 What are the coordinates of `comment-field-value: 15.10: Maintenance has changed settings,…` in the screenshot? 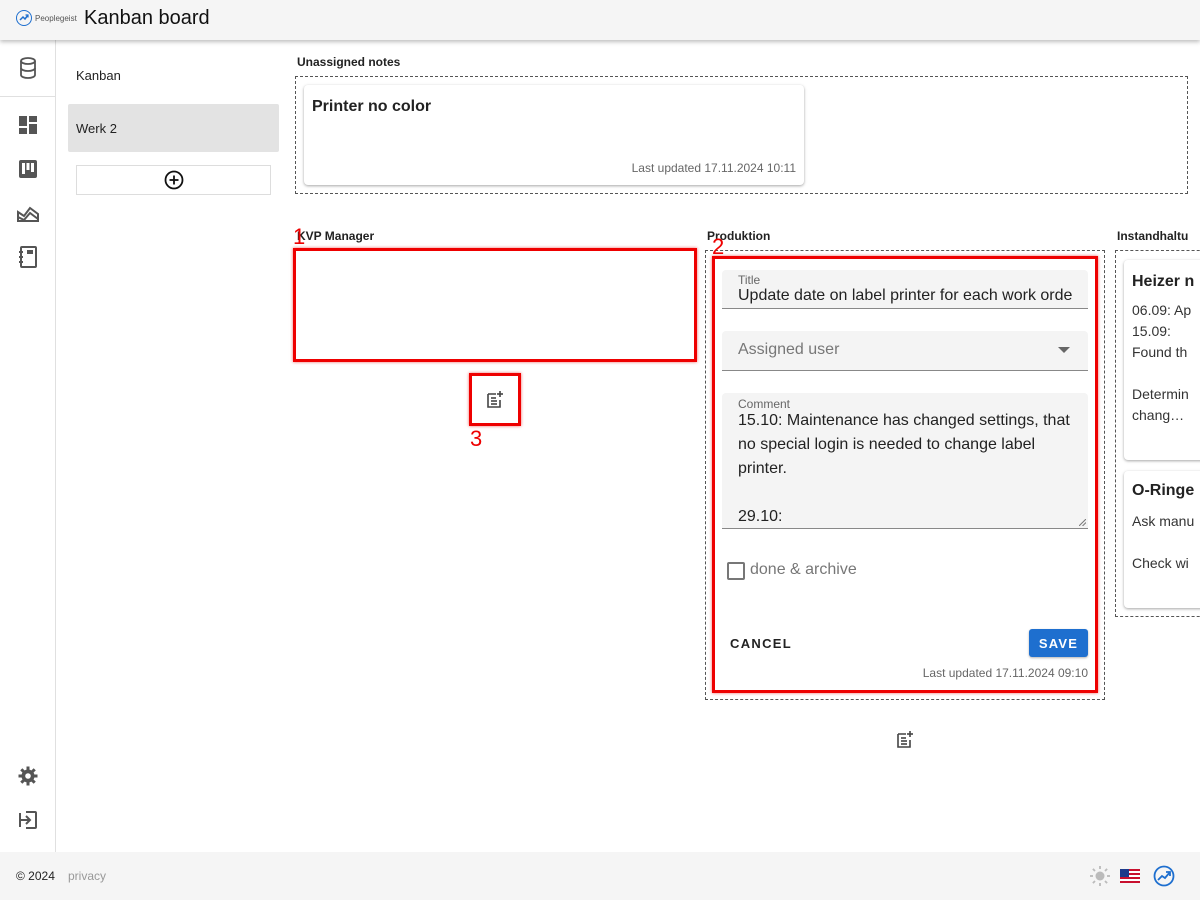 It's located at (906, 465).